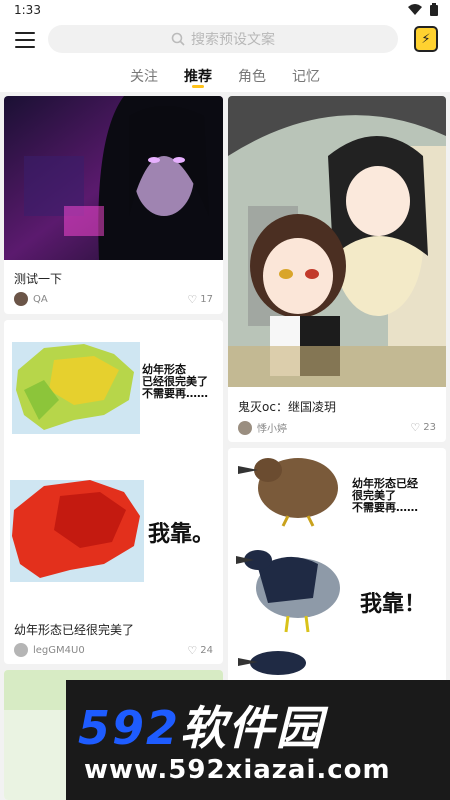 The image size is (450, 800). I want to click on like-count: ♡ 17, so click(200, 299).